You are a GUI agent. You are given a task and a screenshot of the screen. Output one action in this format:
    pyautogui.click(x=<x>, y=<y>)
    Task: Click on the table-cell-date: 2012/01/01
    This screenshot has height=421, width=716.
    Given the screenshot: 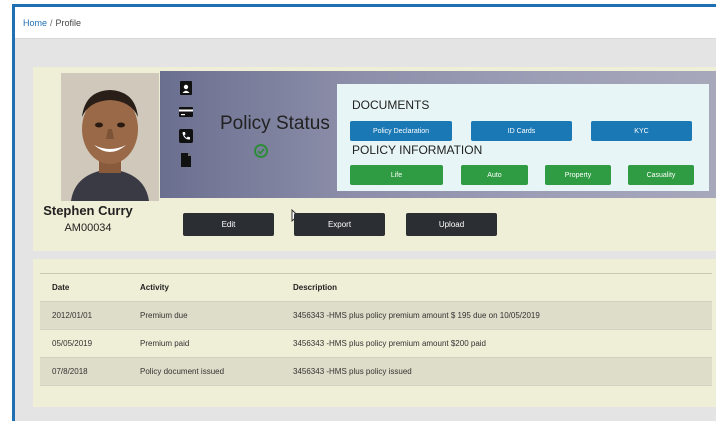 What is the action you would take?
    pyautogui.click(x=84, y=315)
    